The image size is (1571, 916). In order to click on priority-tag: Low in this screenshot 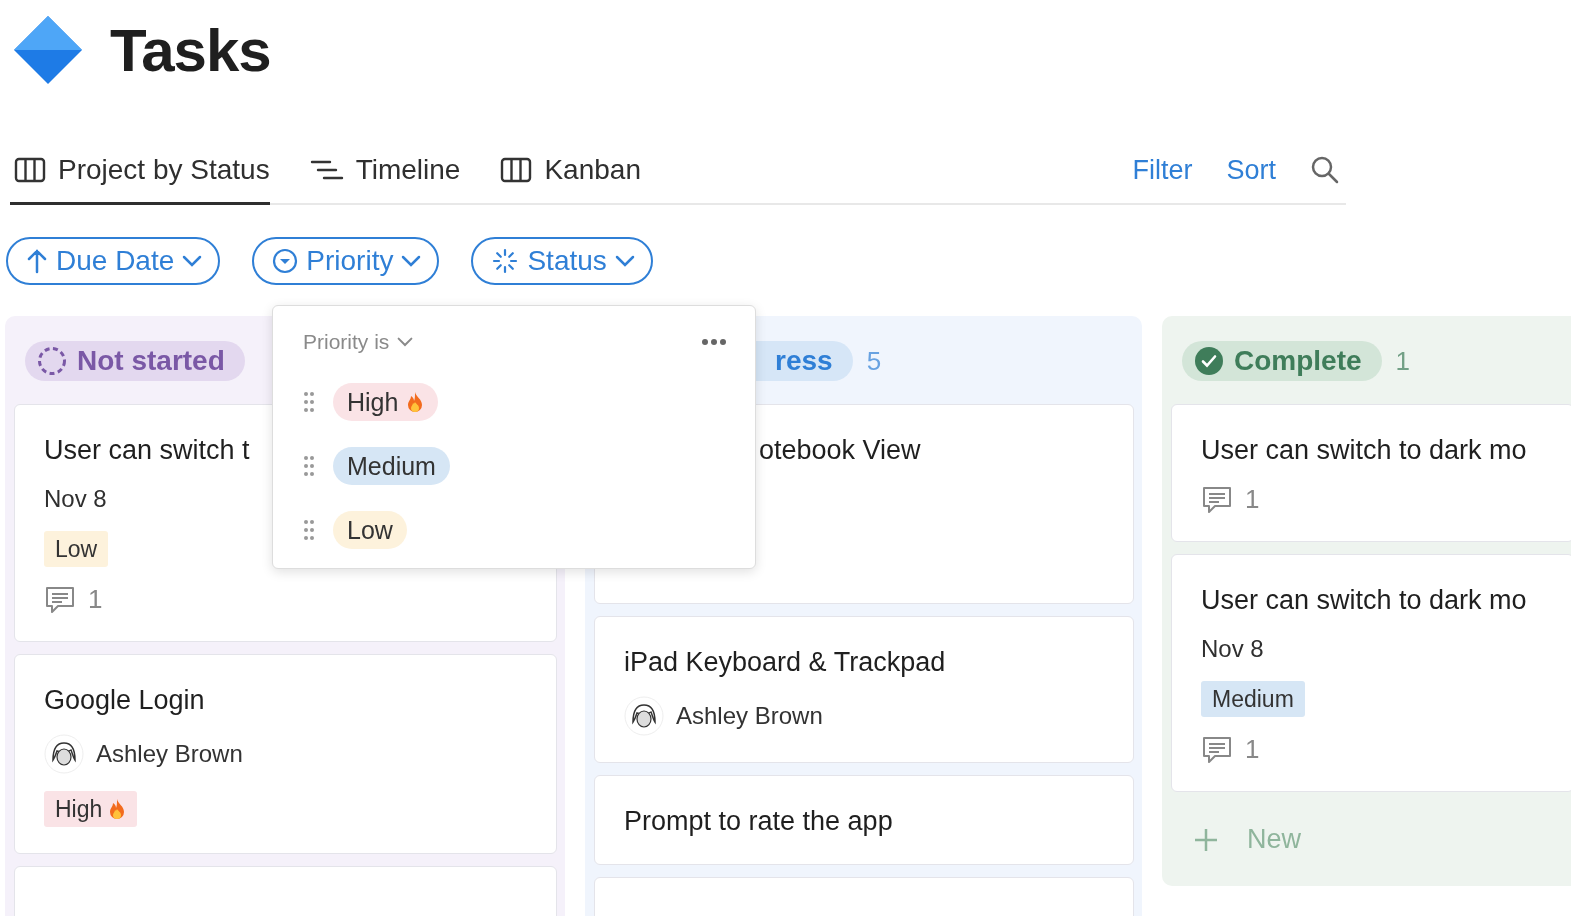, I will do `click(76, 549)`.